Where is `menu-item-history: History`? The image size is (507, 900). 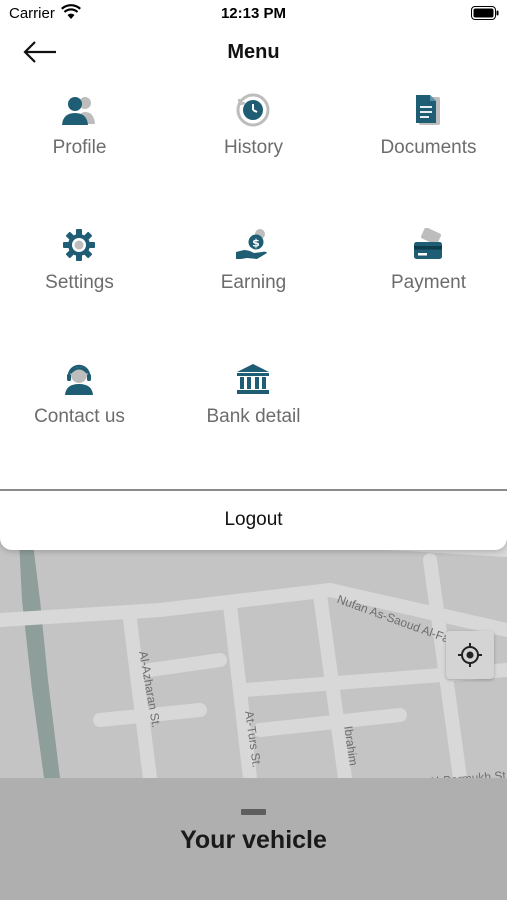
menu-item-history: History is located at coordinates (253, 147).